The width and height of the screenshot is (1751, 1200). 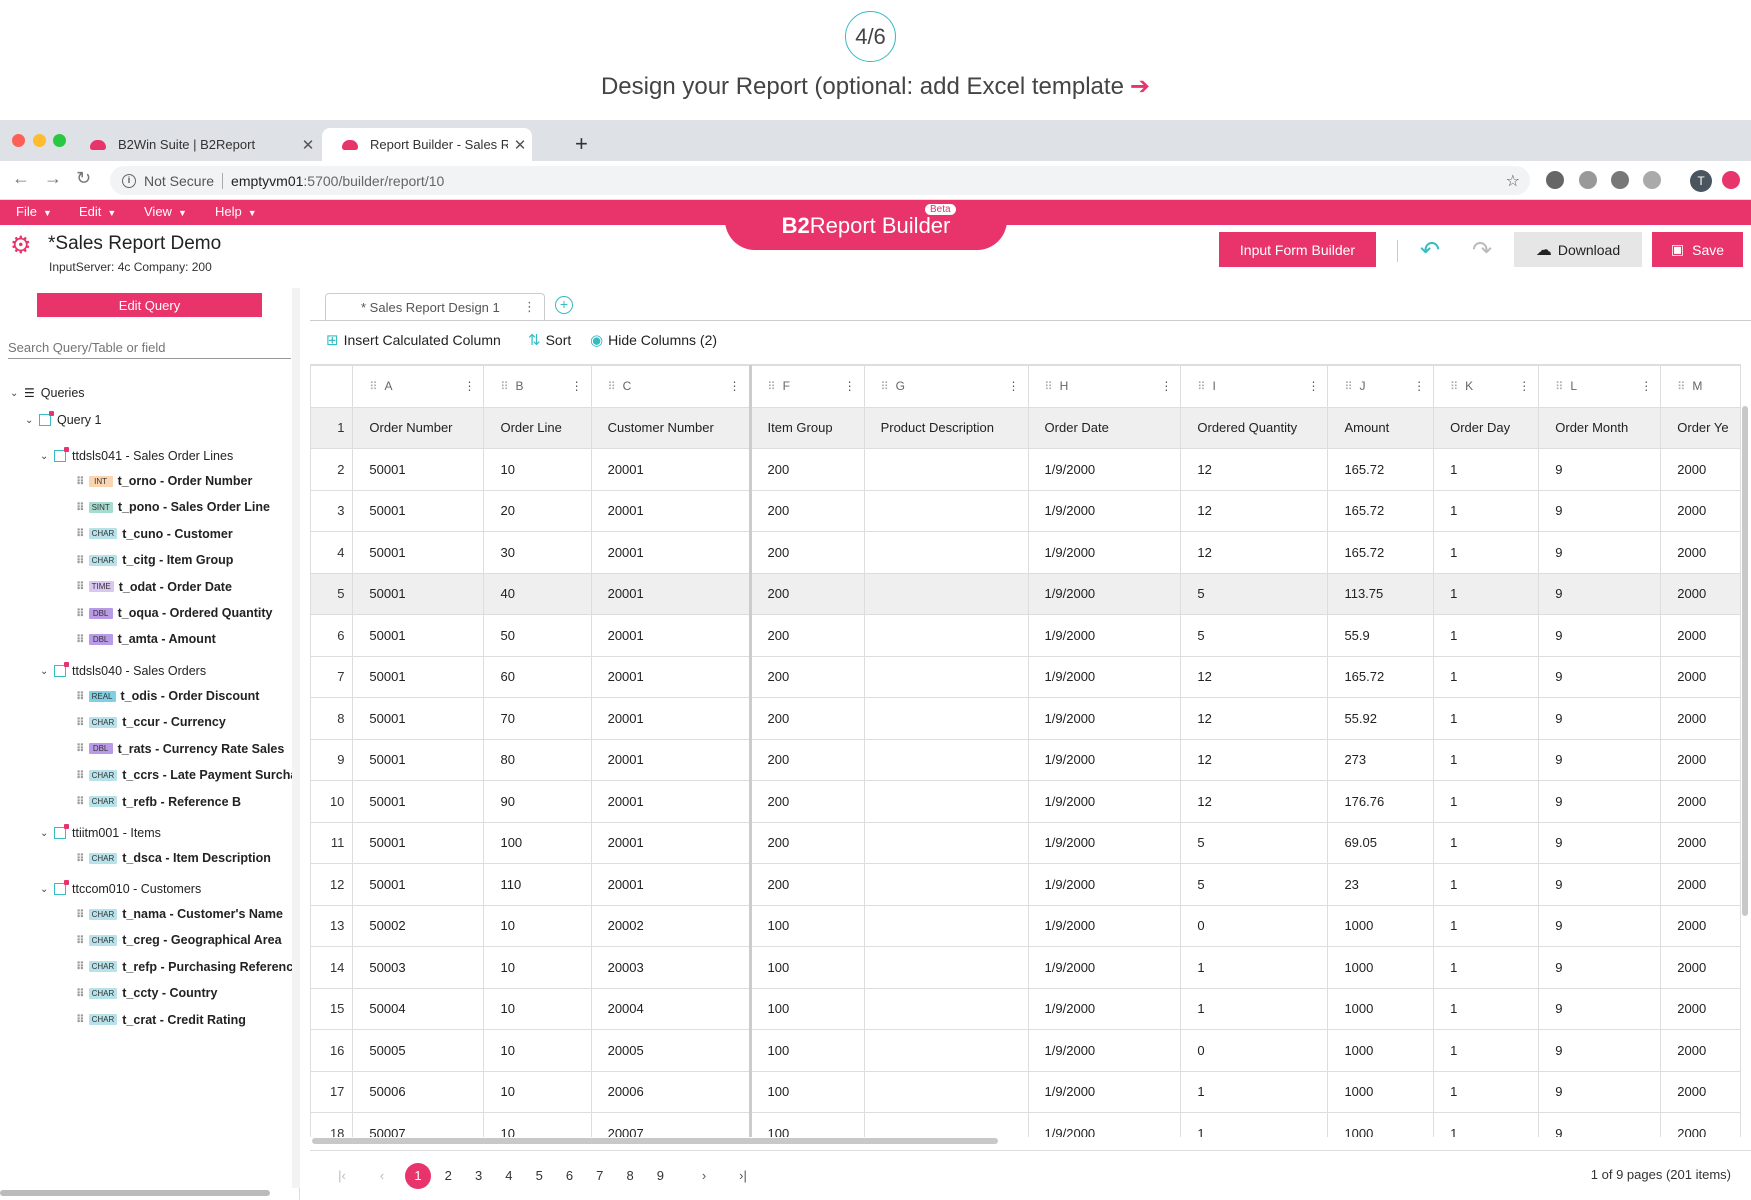 I want to click on field-item: ⠿ DBL t_amta - Amount, so click(x=146, y=639).